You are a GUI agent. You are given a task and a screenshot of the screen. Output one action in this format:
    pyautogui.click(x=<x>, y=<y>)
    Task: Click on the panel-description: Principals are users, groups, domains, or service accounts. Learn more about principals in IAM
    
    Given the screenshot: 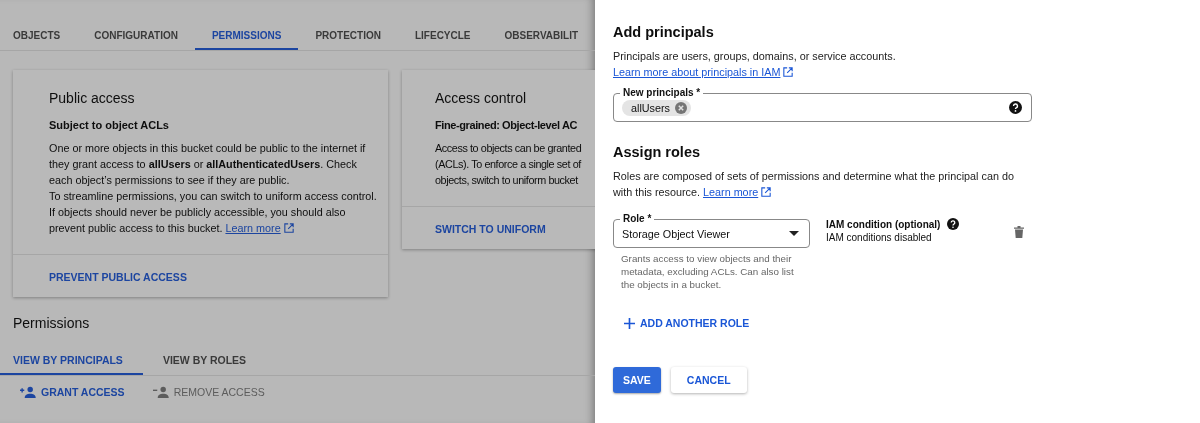 What is the action you would take?
    pyautogui.click(x=755, y=64)
    